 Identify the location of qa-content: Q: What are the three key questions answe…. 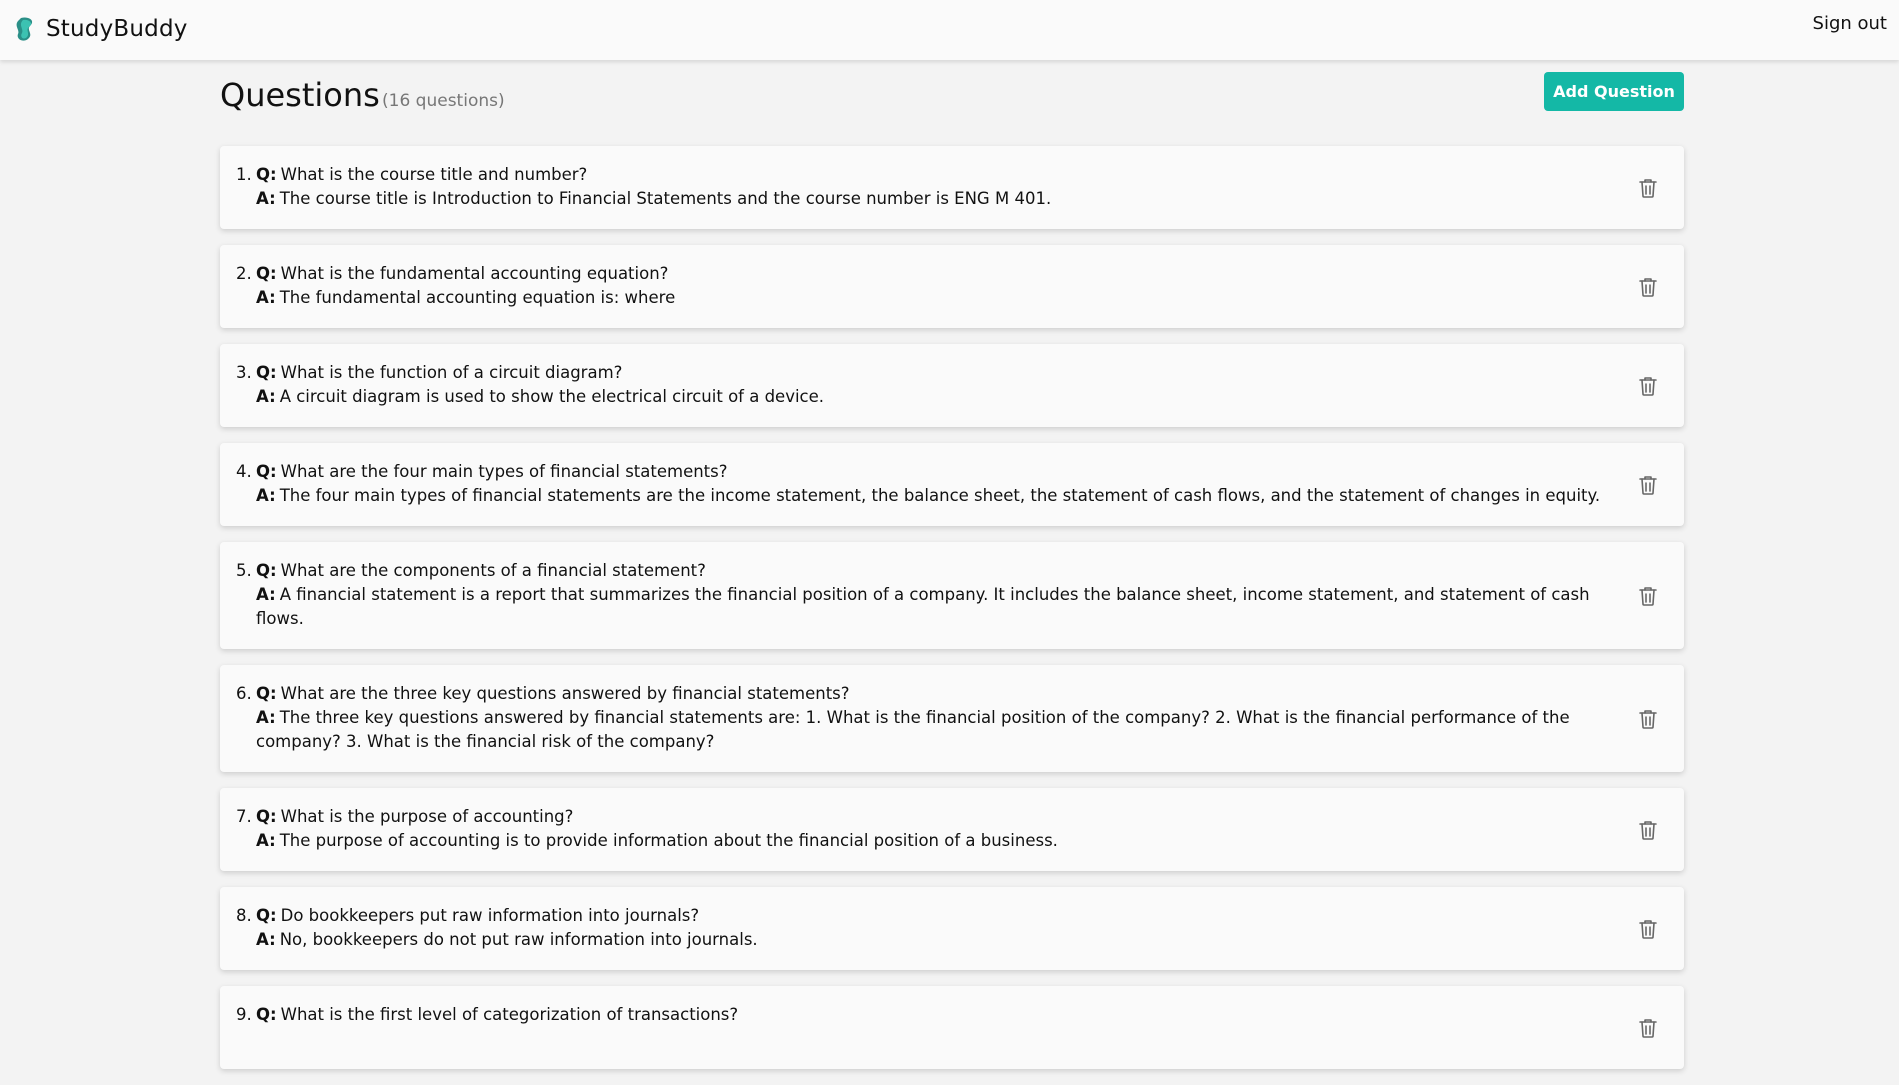
(930, 718).